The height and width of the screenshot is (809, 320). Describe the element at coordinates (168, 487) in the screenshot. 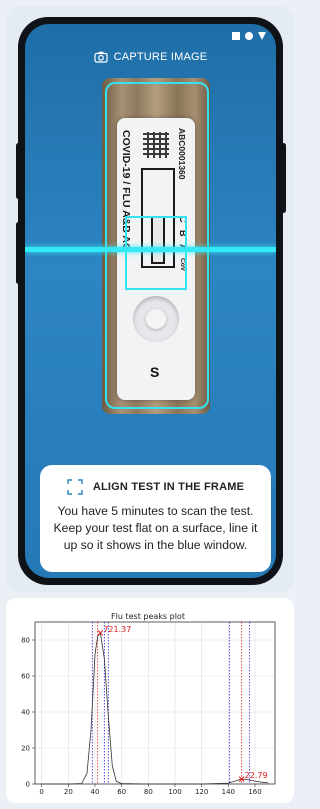

I see `instruction-title: ALIGN TEST IN THE FRAME` at that location.